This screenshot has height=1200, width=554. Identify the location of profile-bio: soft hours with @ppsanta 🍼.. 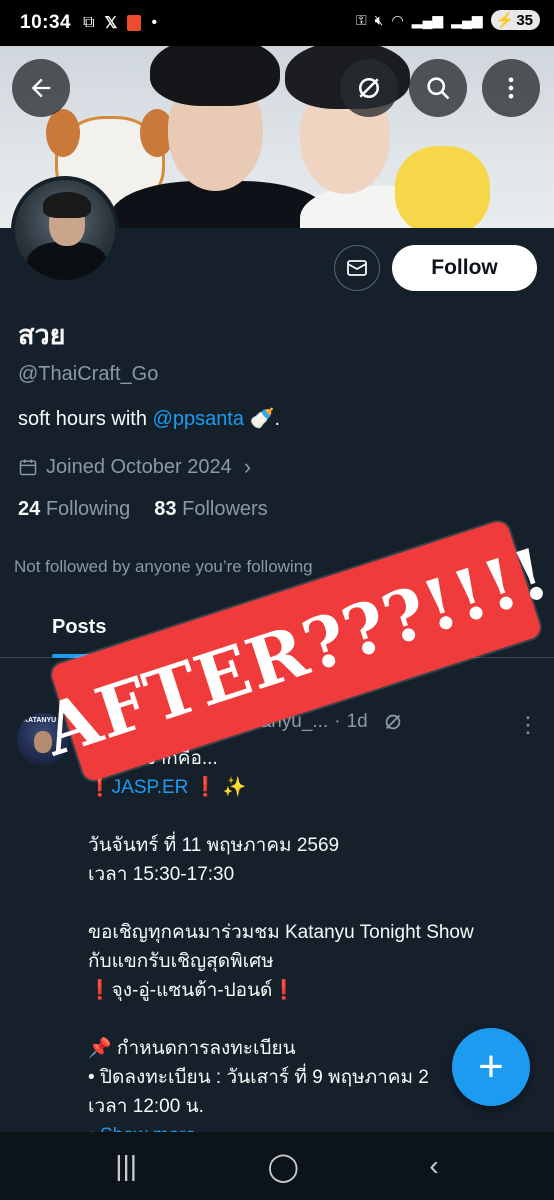
(149, 418).